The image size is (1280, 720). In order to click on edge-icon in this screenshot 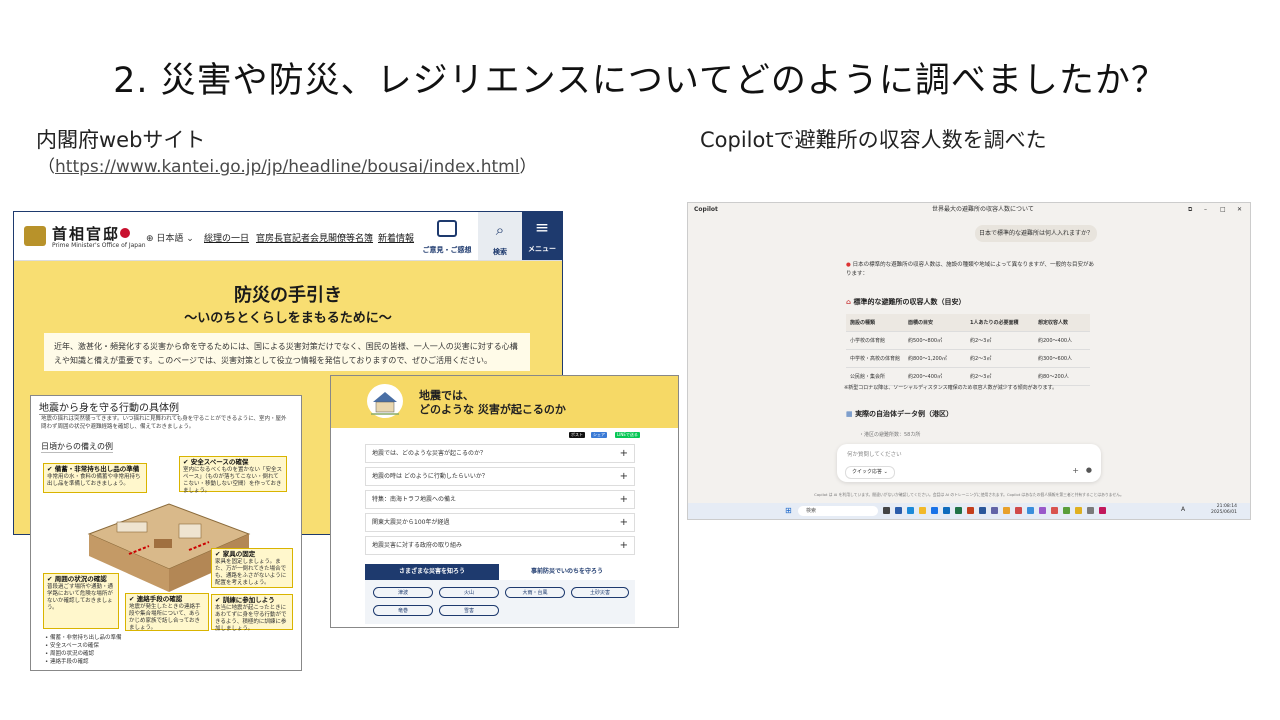, I will do `click(934, 510)`.